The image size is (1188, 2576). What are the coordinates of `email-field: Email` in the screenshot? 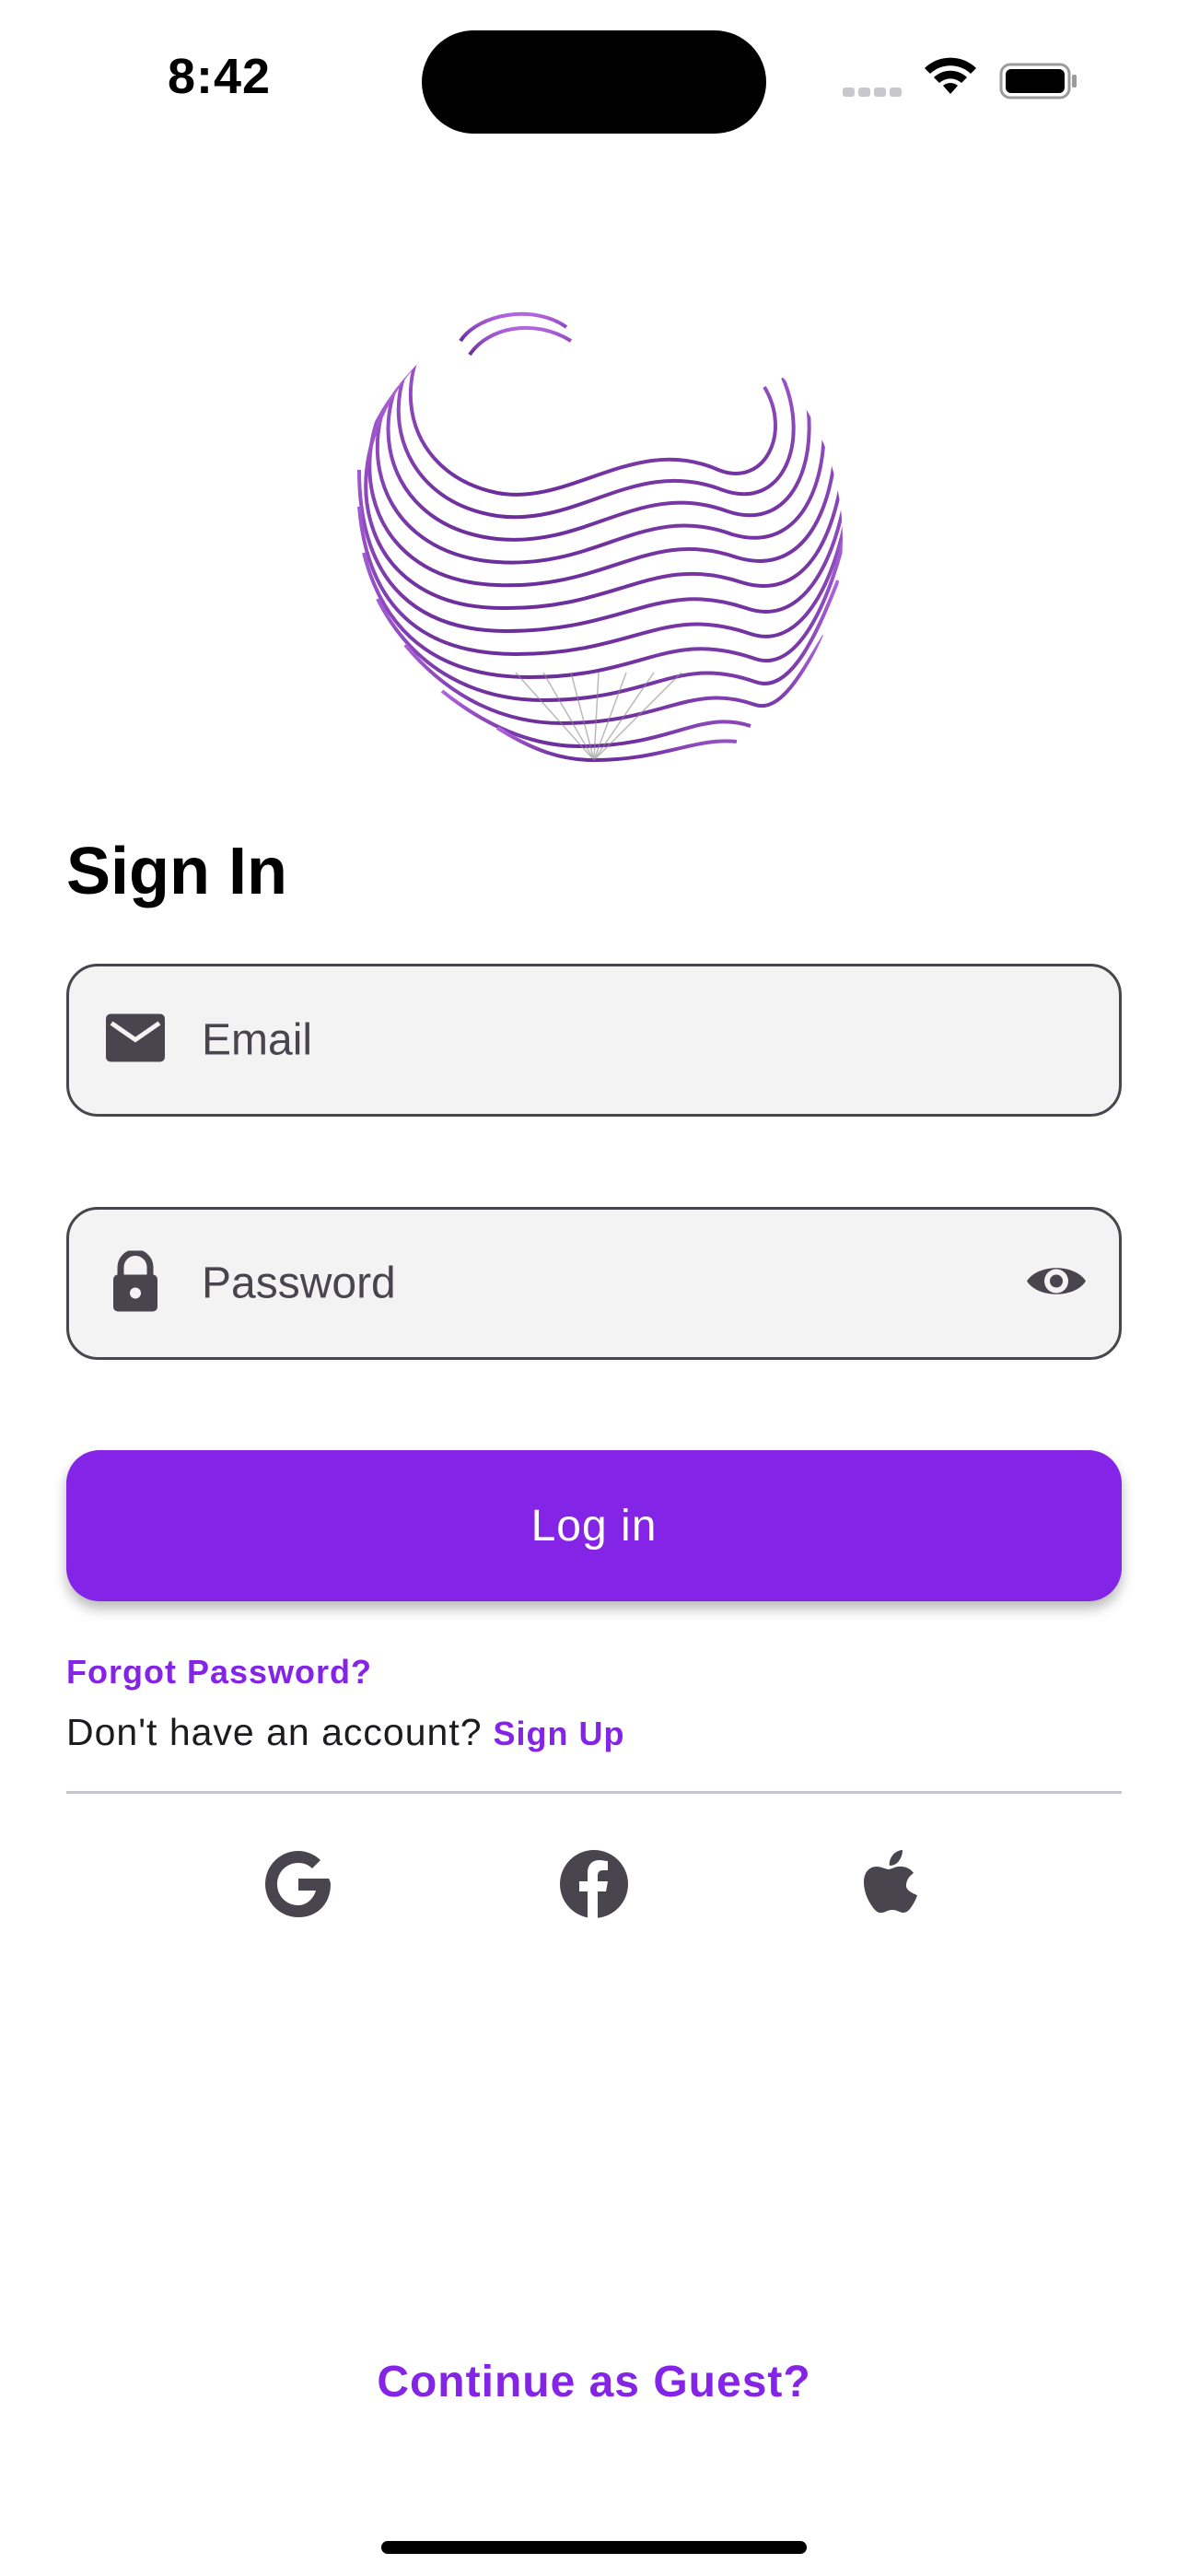 It's located at (594, 1040).